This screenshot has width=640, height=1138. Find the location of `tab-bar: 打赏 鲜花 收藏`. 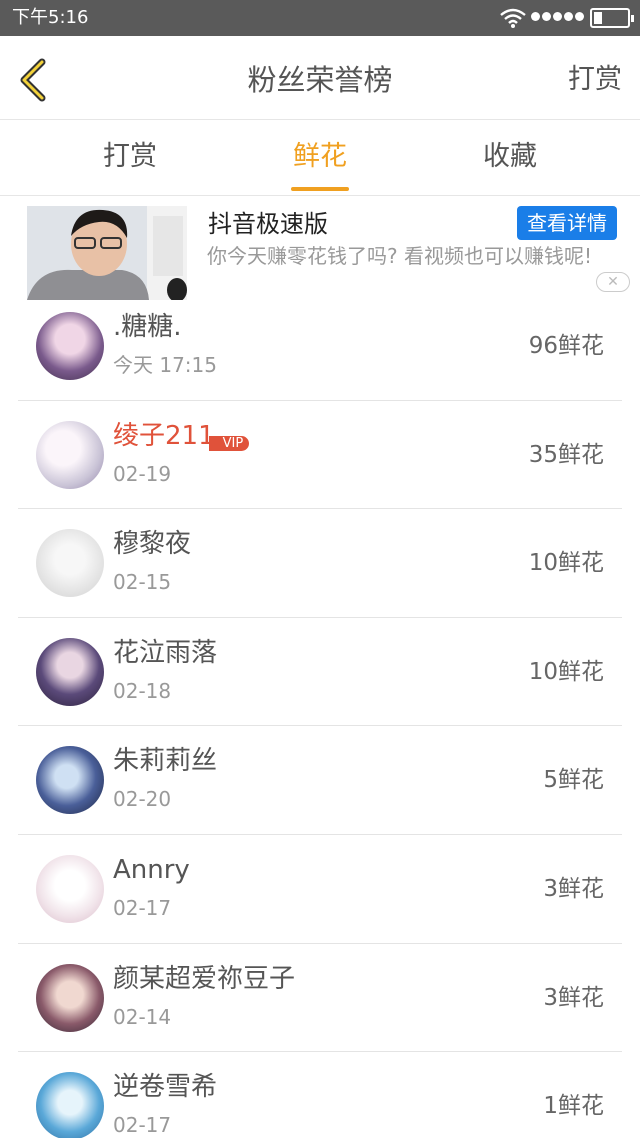

tab-bar: 打赏 鲜花 收藏 is located at coordinates (320, 158).